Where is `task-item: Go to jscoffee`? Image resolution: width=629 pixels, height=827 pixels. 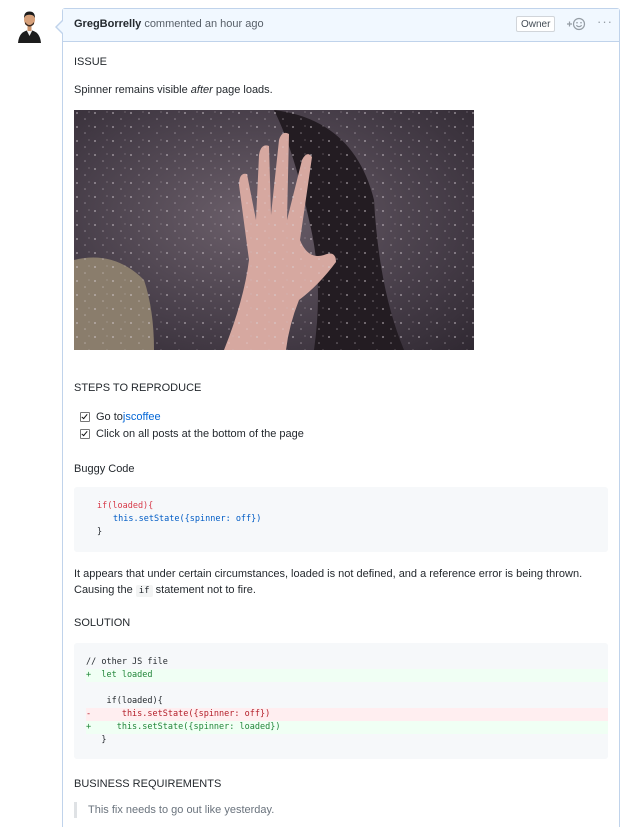
task-item: Go to jscoffee is located at coordinates (120, 417).